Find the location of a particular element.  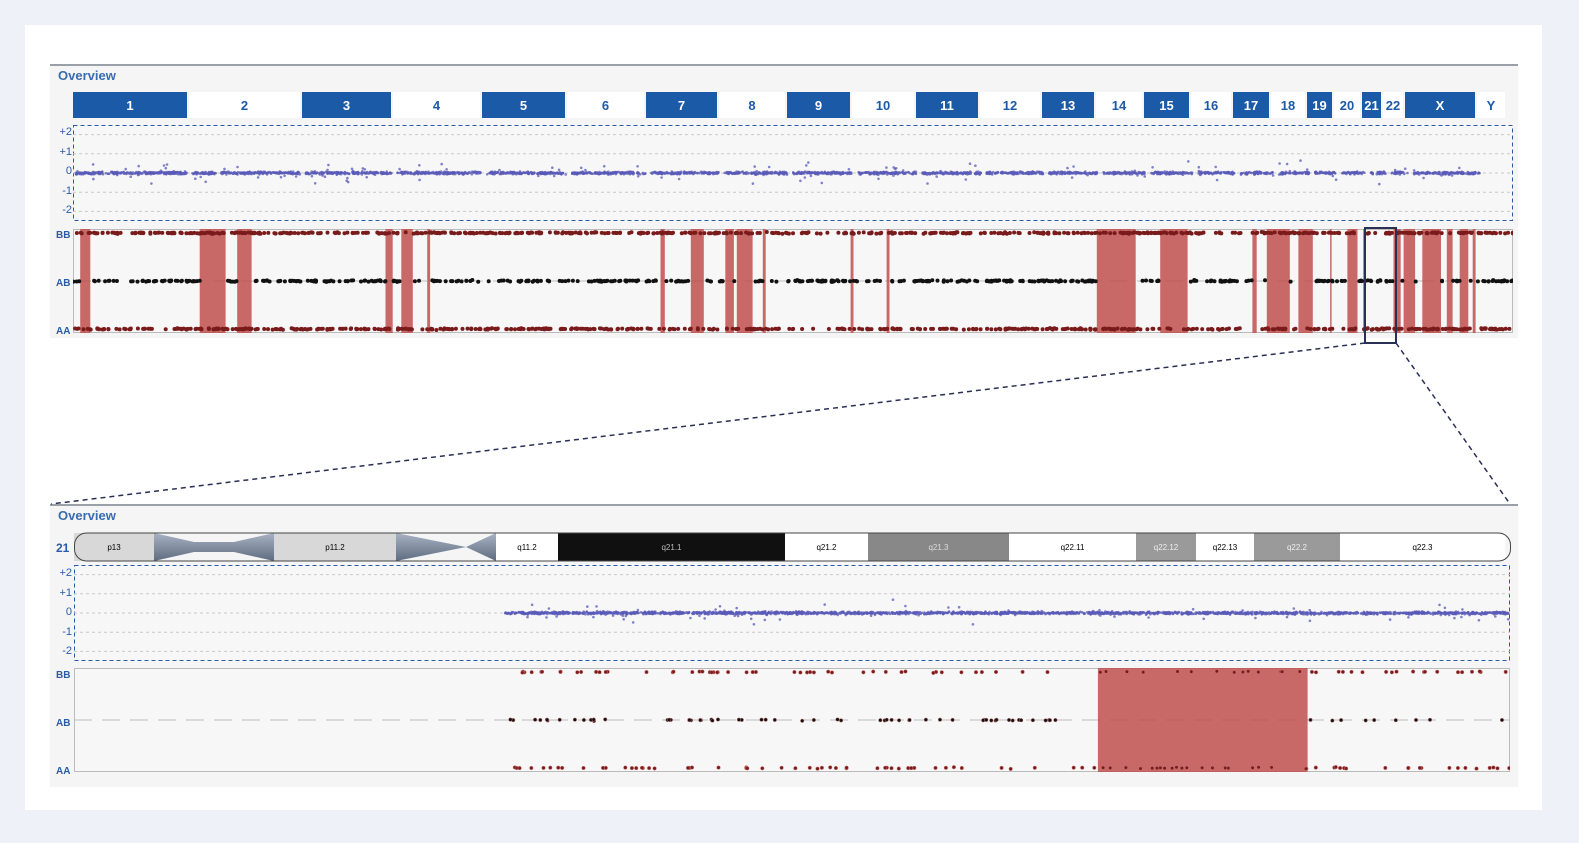

chromosome-14: 14 is located at coordinates (1119, 105).